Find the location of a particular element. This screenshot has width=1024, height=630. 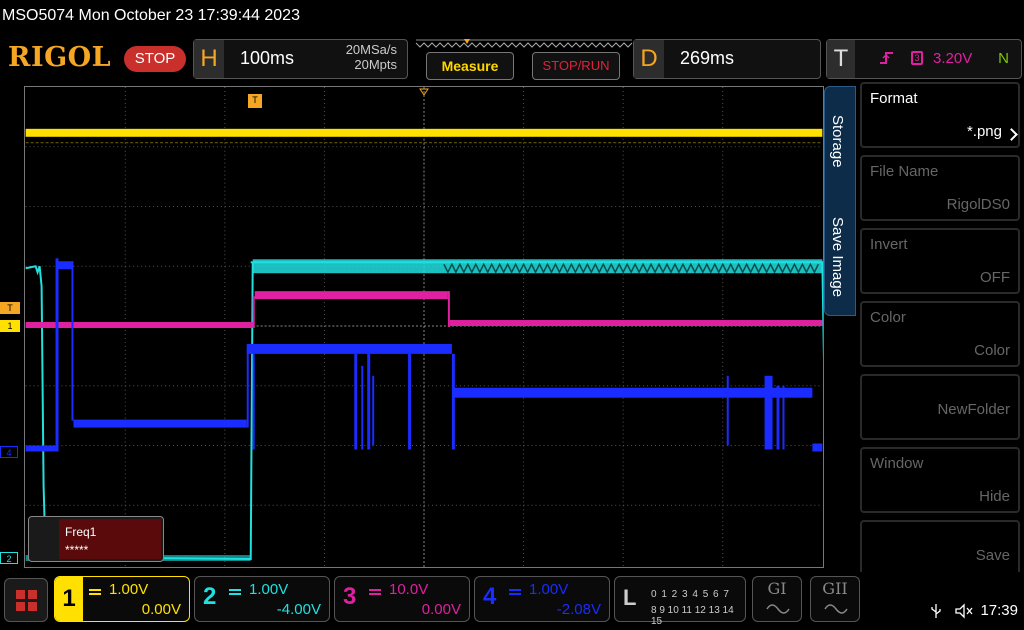

brand-logo: RIGOL is located at coordinates (60, 57).